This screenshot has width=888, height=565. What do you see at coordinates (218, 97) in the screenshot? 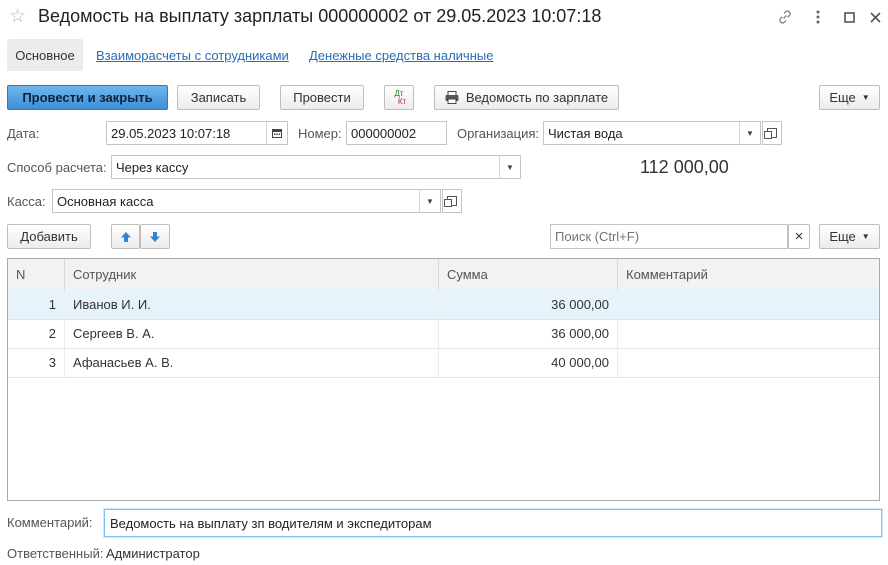
I see `save-button: Записать` at bounding box center [218, 97].